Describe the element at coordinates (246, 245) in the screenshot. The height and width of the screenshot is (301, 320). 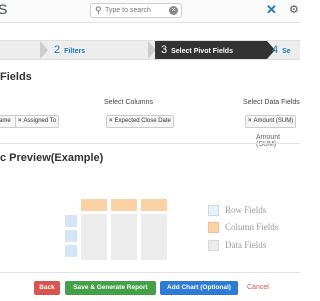
I see `data-fields-legend: Data Fields` at that location.